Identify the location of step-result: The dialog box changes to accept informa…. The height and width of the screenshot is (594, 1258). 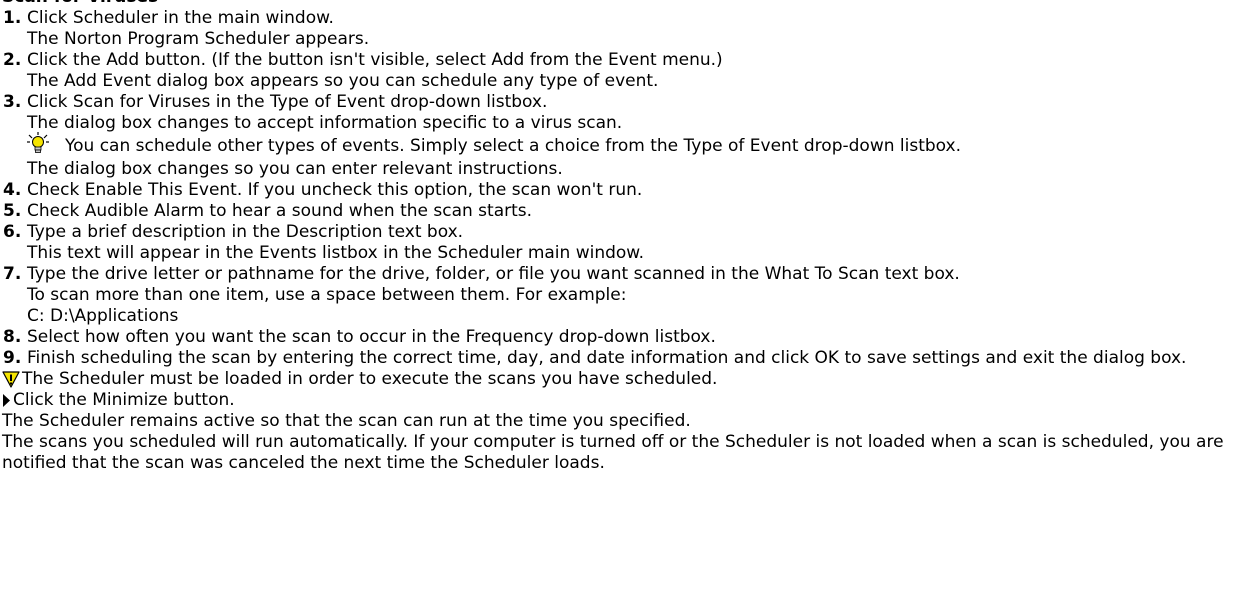
(325, 123).